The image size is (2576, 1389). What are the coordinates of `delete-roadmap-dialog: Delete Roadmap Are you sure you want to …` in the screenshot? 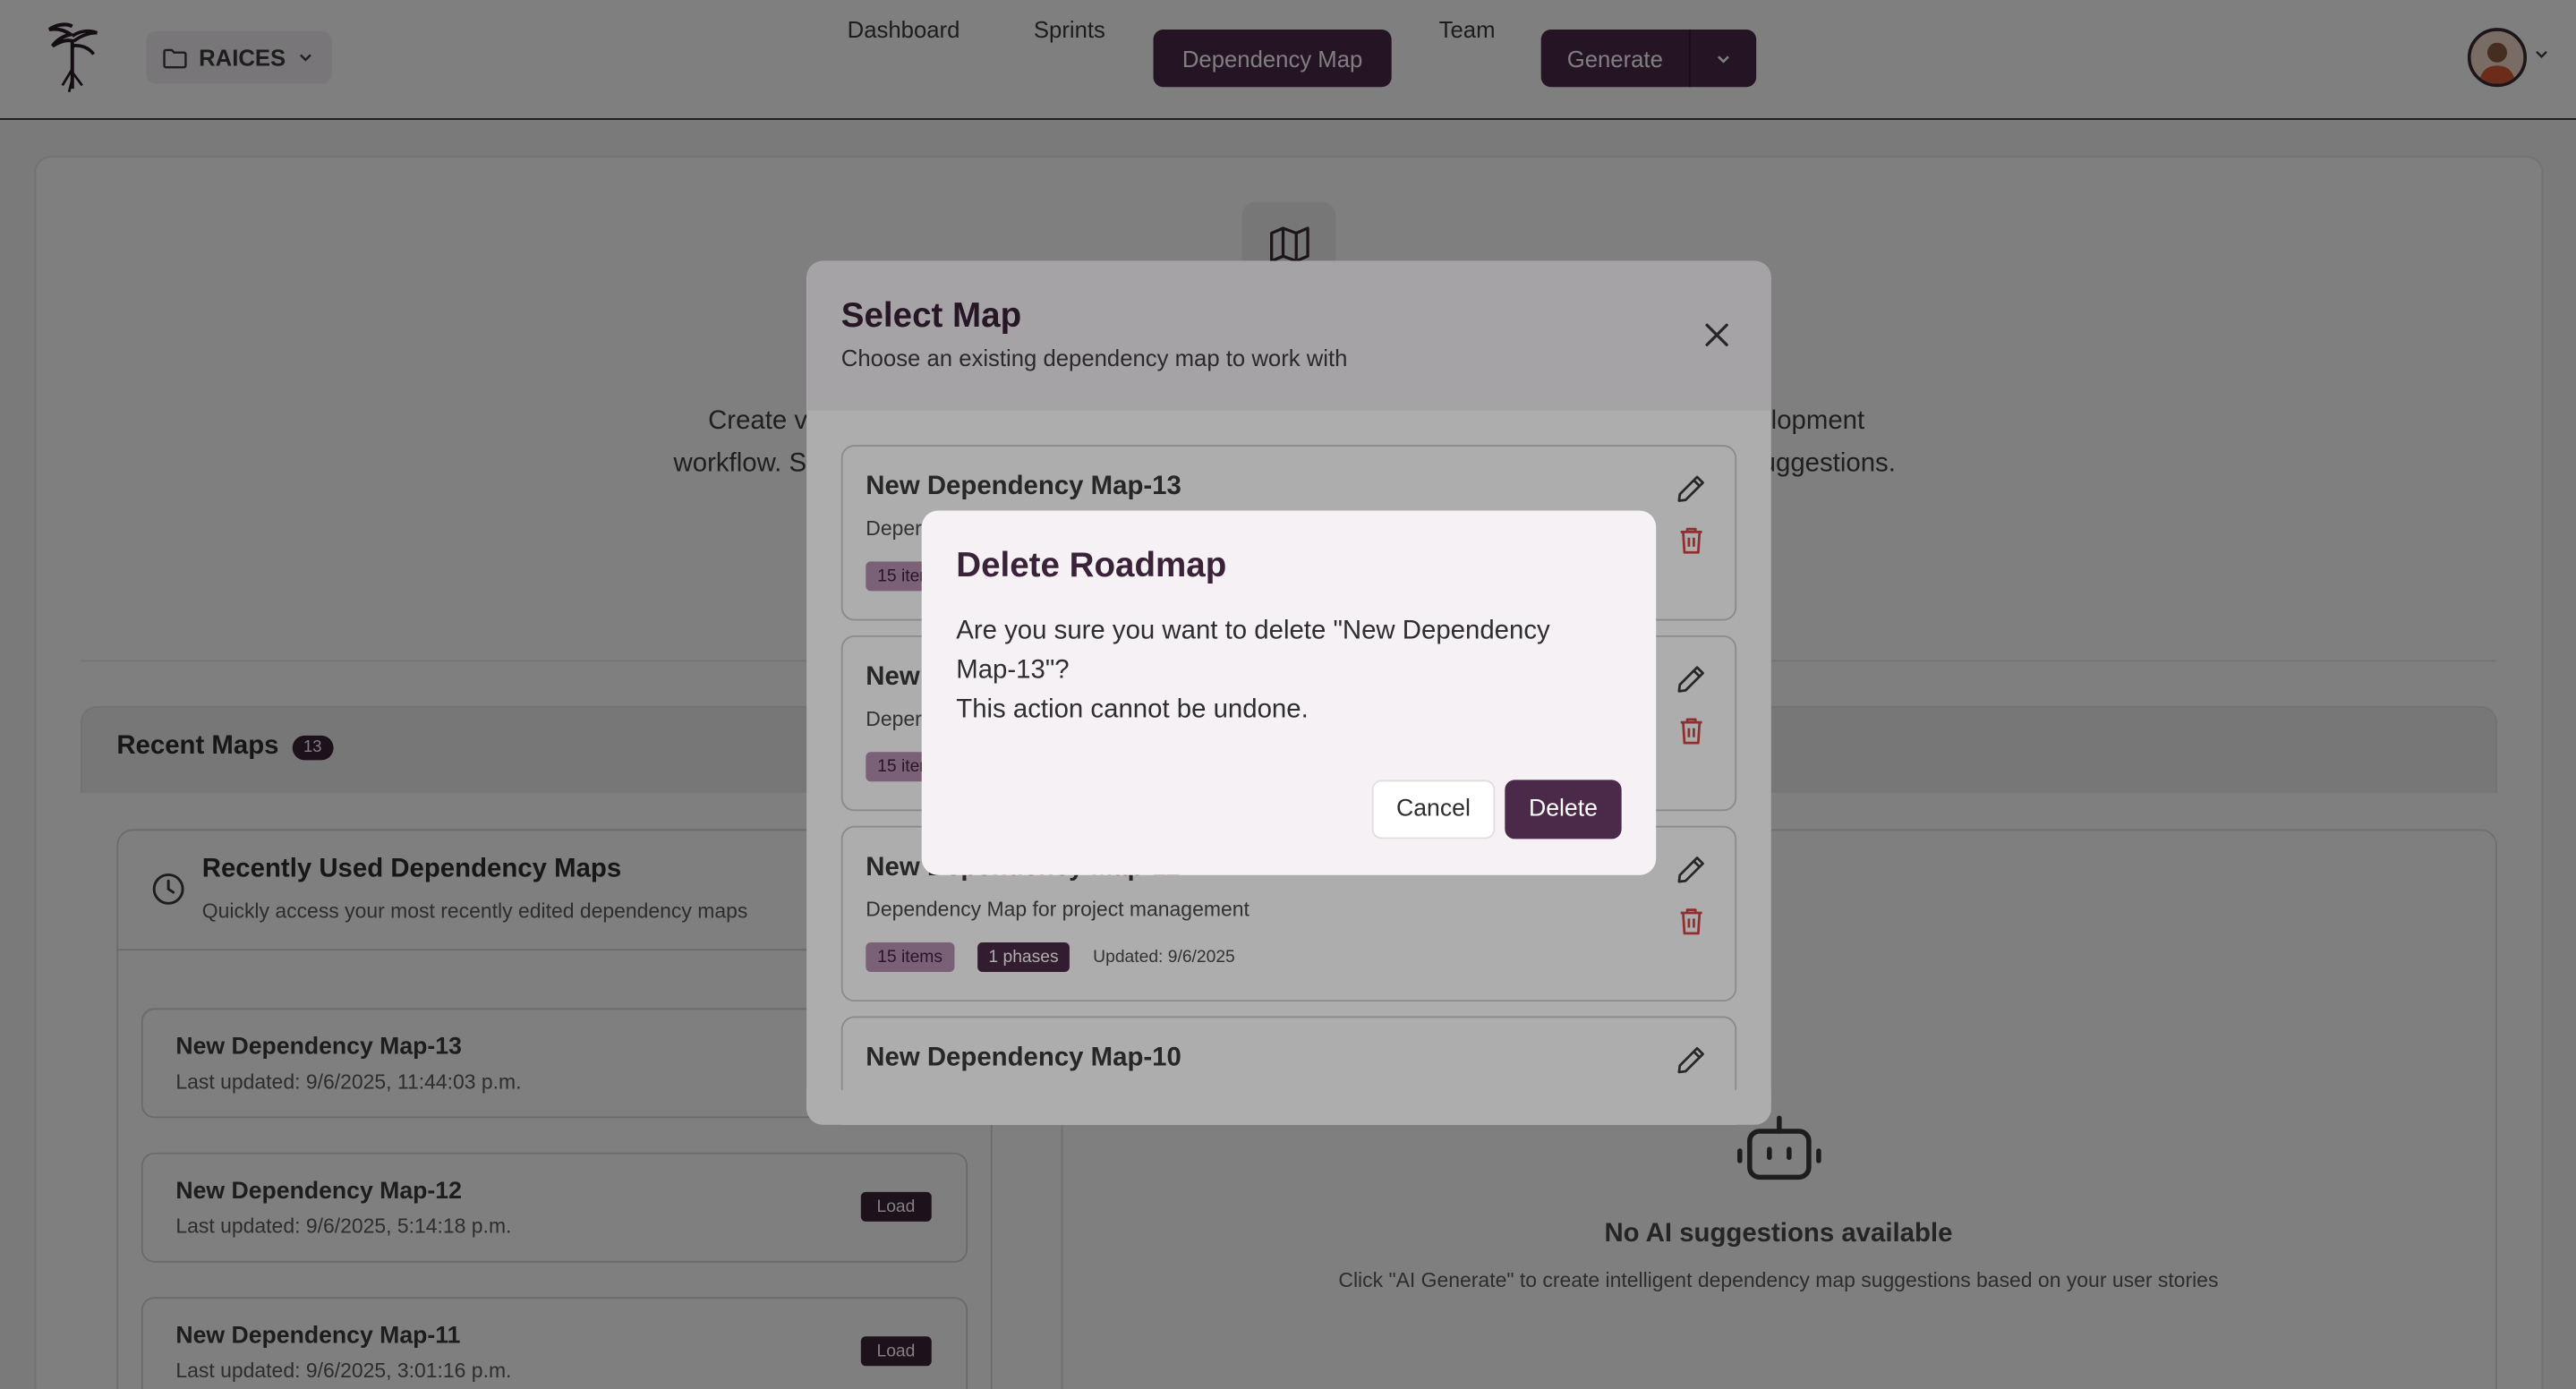 It's located at (1289, 692).